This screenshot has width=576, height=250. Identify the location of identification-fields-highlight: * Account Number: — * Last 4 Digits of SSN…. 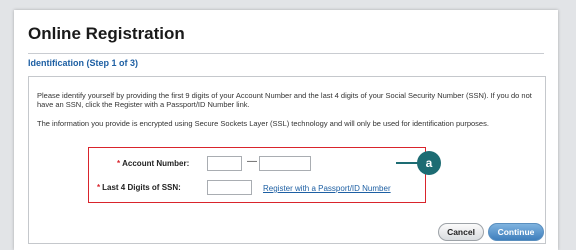
(257, 175).